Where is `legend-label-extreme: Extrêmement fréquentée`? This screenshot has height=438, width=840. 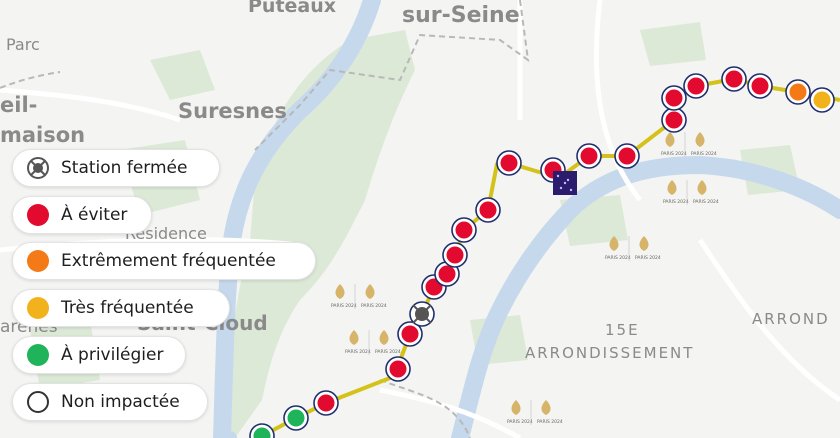 legend-label-extreme: Extrêmement fréquentée is located at coordinates (168, 261).